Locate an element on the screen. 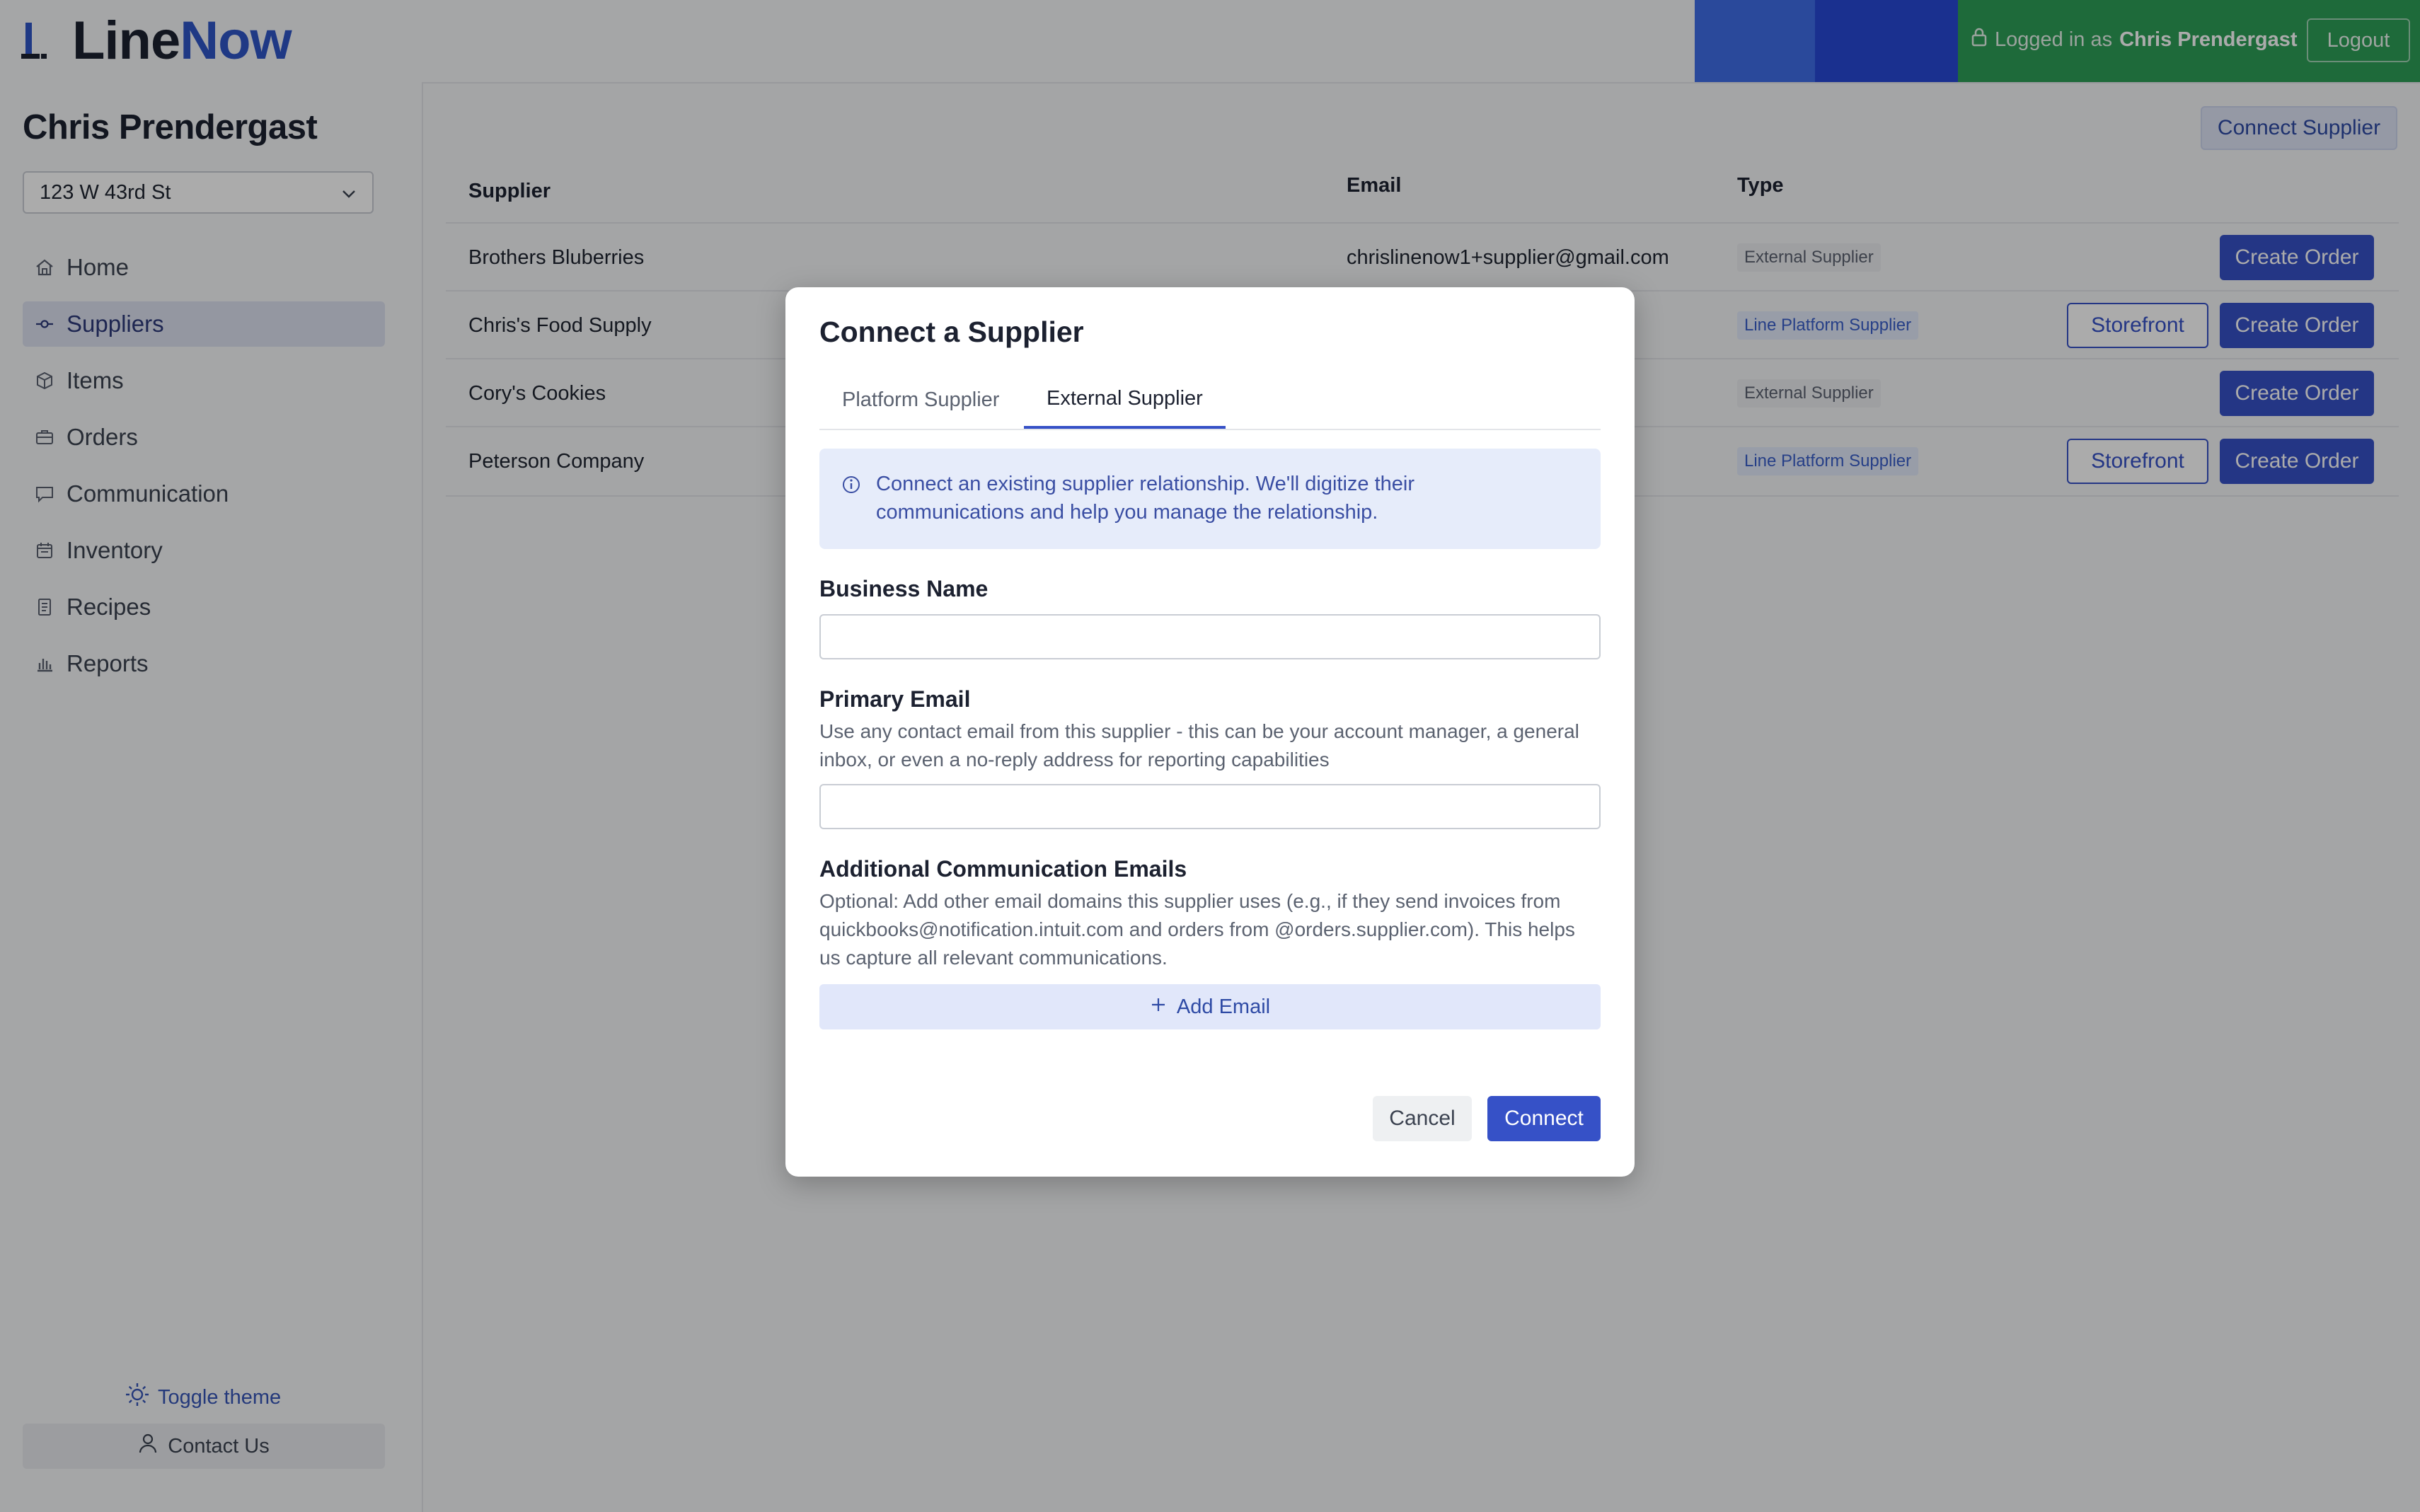 The image size is (2420, 1512). connect-button: Connect is located at coordinates (1544, 1118).